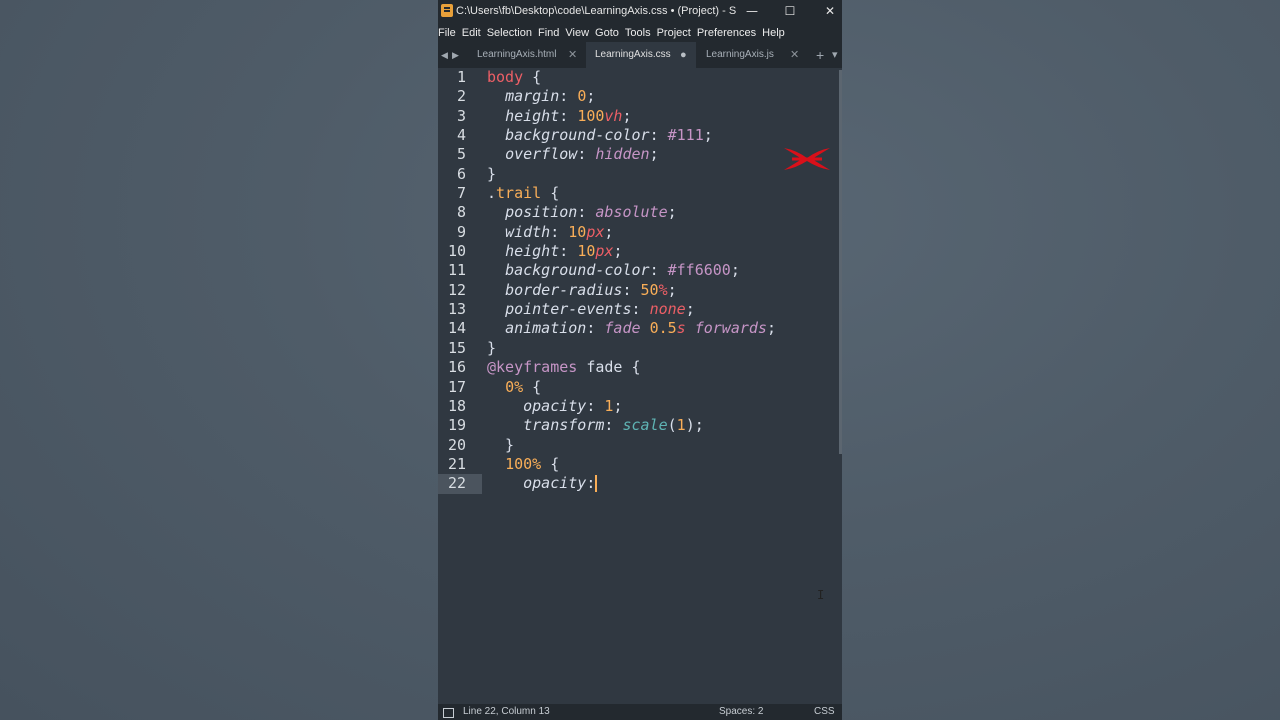 This screenshot has width=1280, height=720. I want to click on tab-learningaxis-css: LearningAxis.css ●, so click(641, 55).